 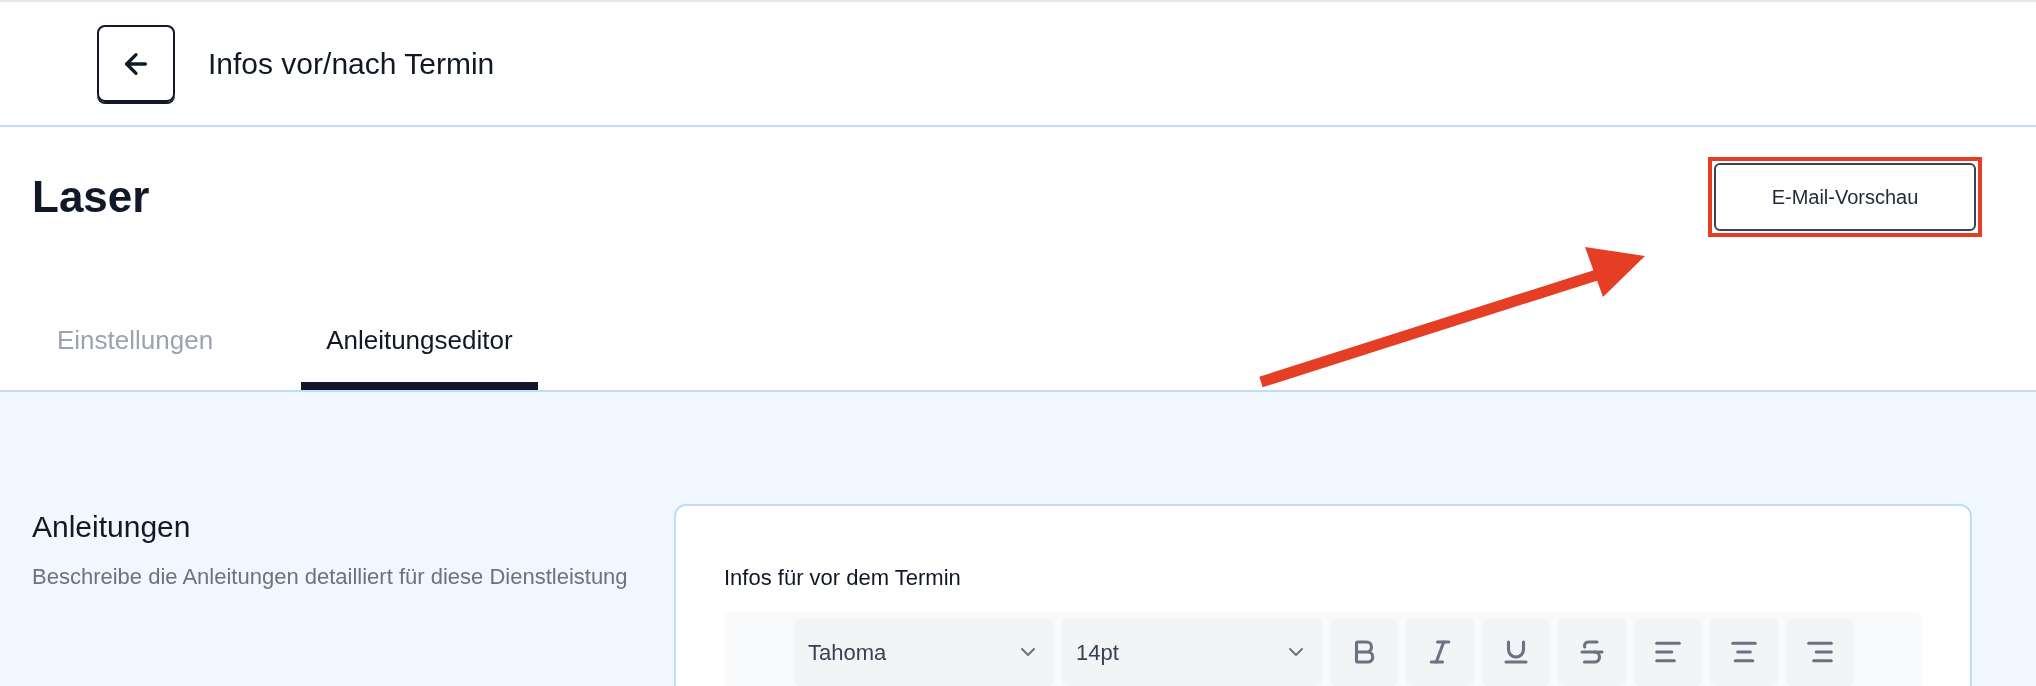 What do you see at coordinates (1440, 652) in the screenshot?
I see `italic-button` at bounding box center [1440, 652].